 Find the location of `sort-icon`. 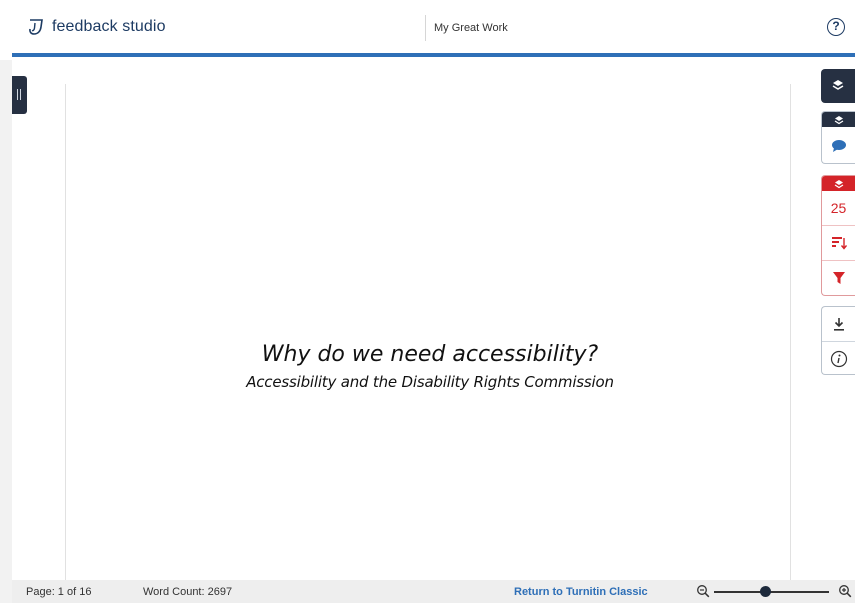

sort-icon is located at coordinates (839, 243).